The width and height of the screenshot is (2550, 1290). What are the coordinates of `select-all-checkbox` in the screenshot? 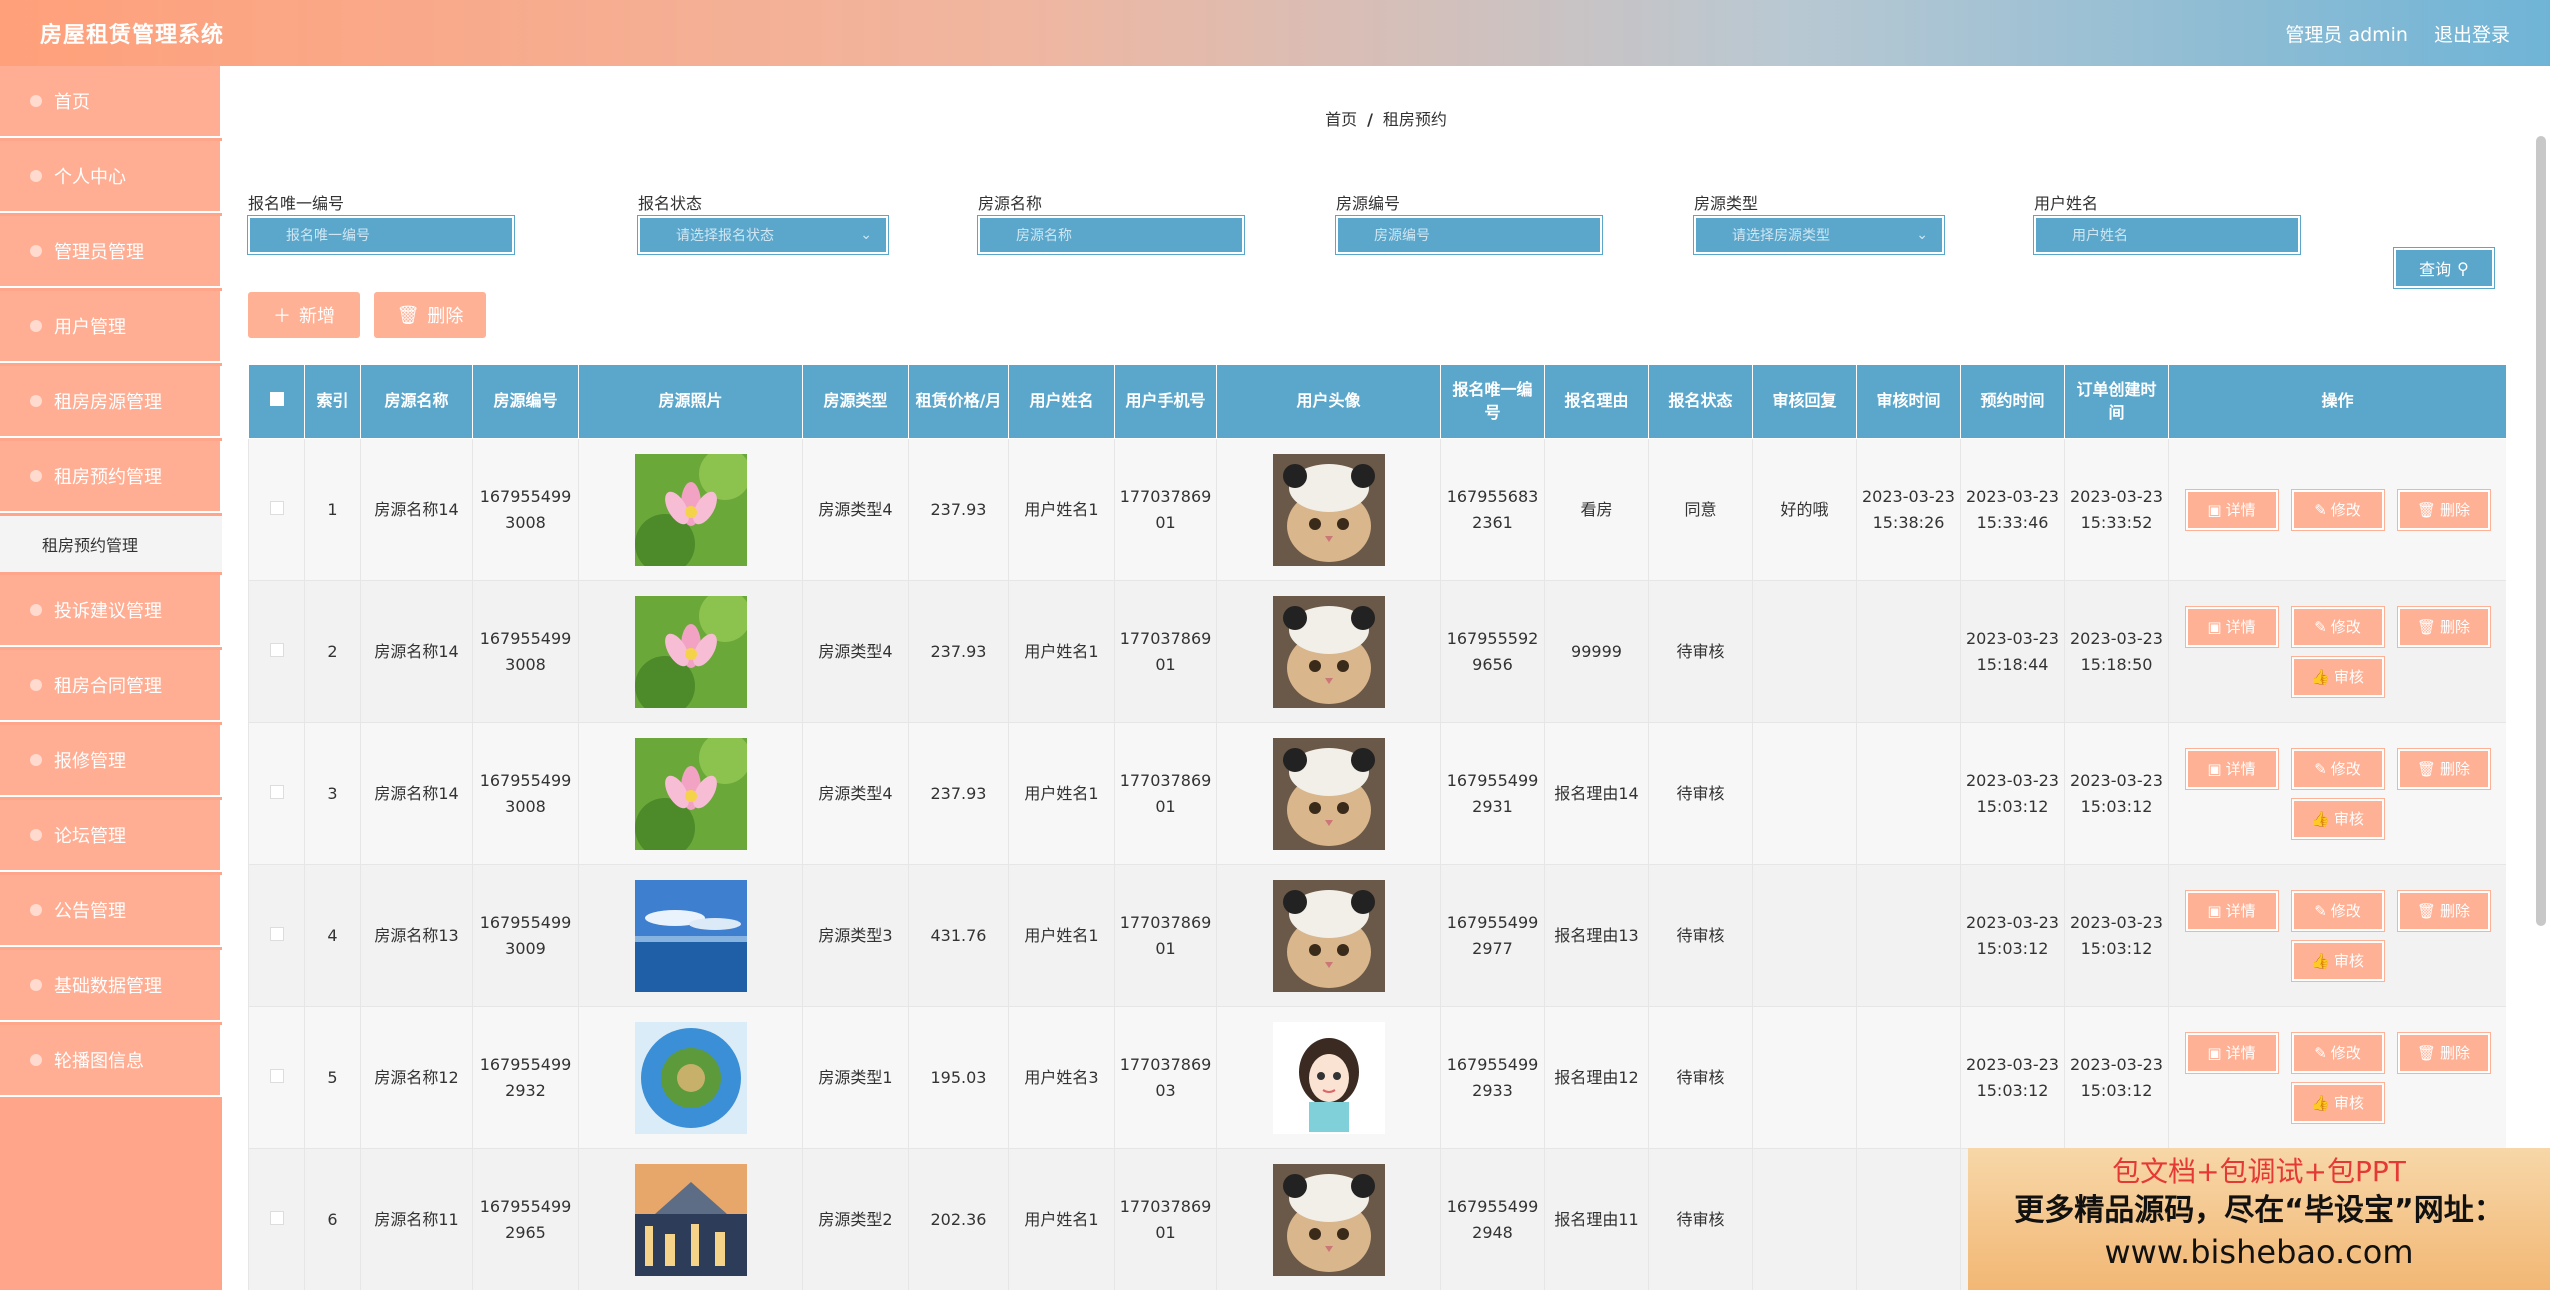 It's located at (276, 399).